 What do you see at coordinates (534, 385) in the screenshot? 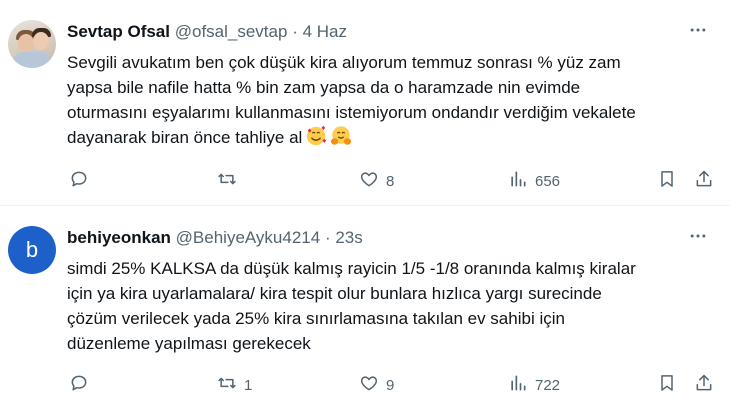
I see `views-button: 722` at bounding box center [534, 385].